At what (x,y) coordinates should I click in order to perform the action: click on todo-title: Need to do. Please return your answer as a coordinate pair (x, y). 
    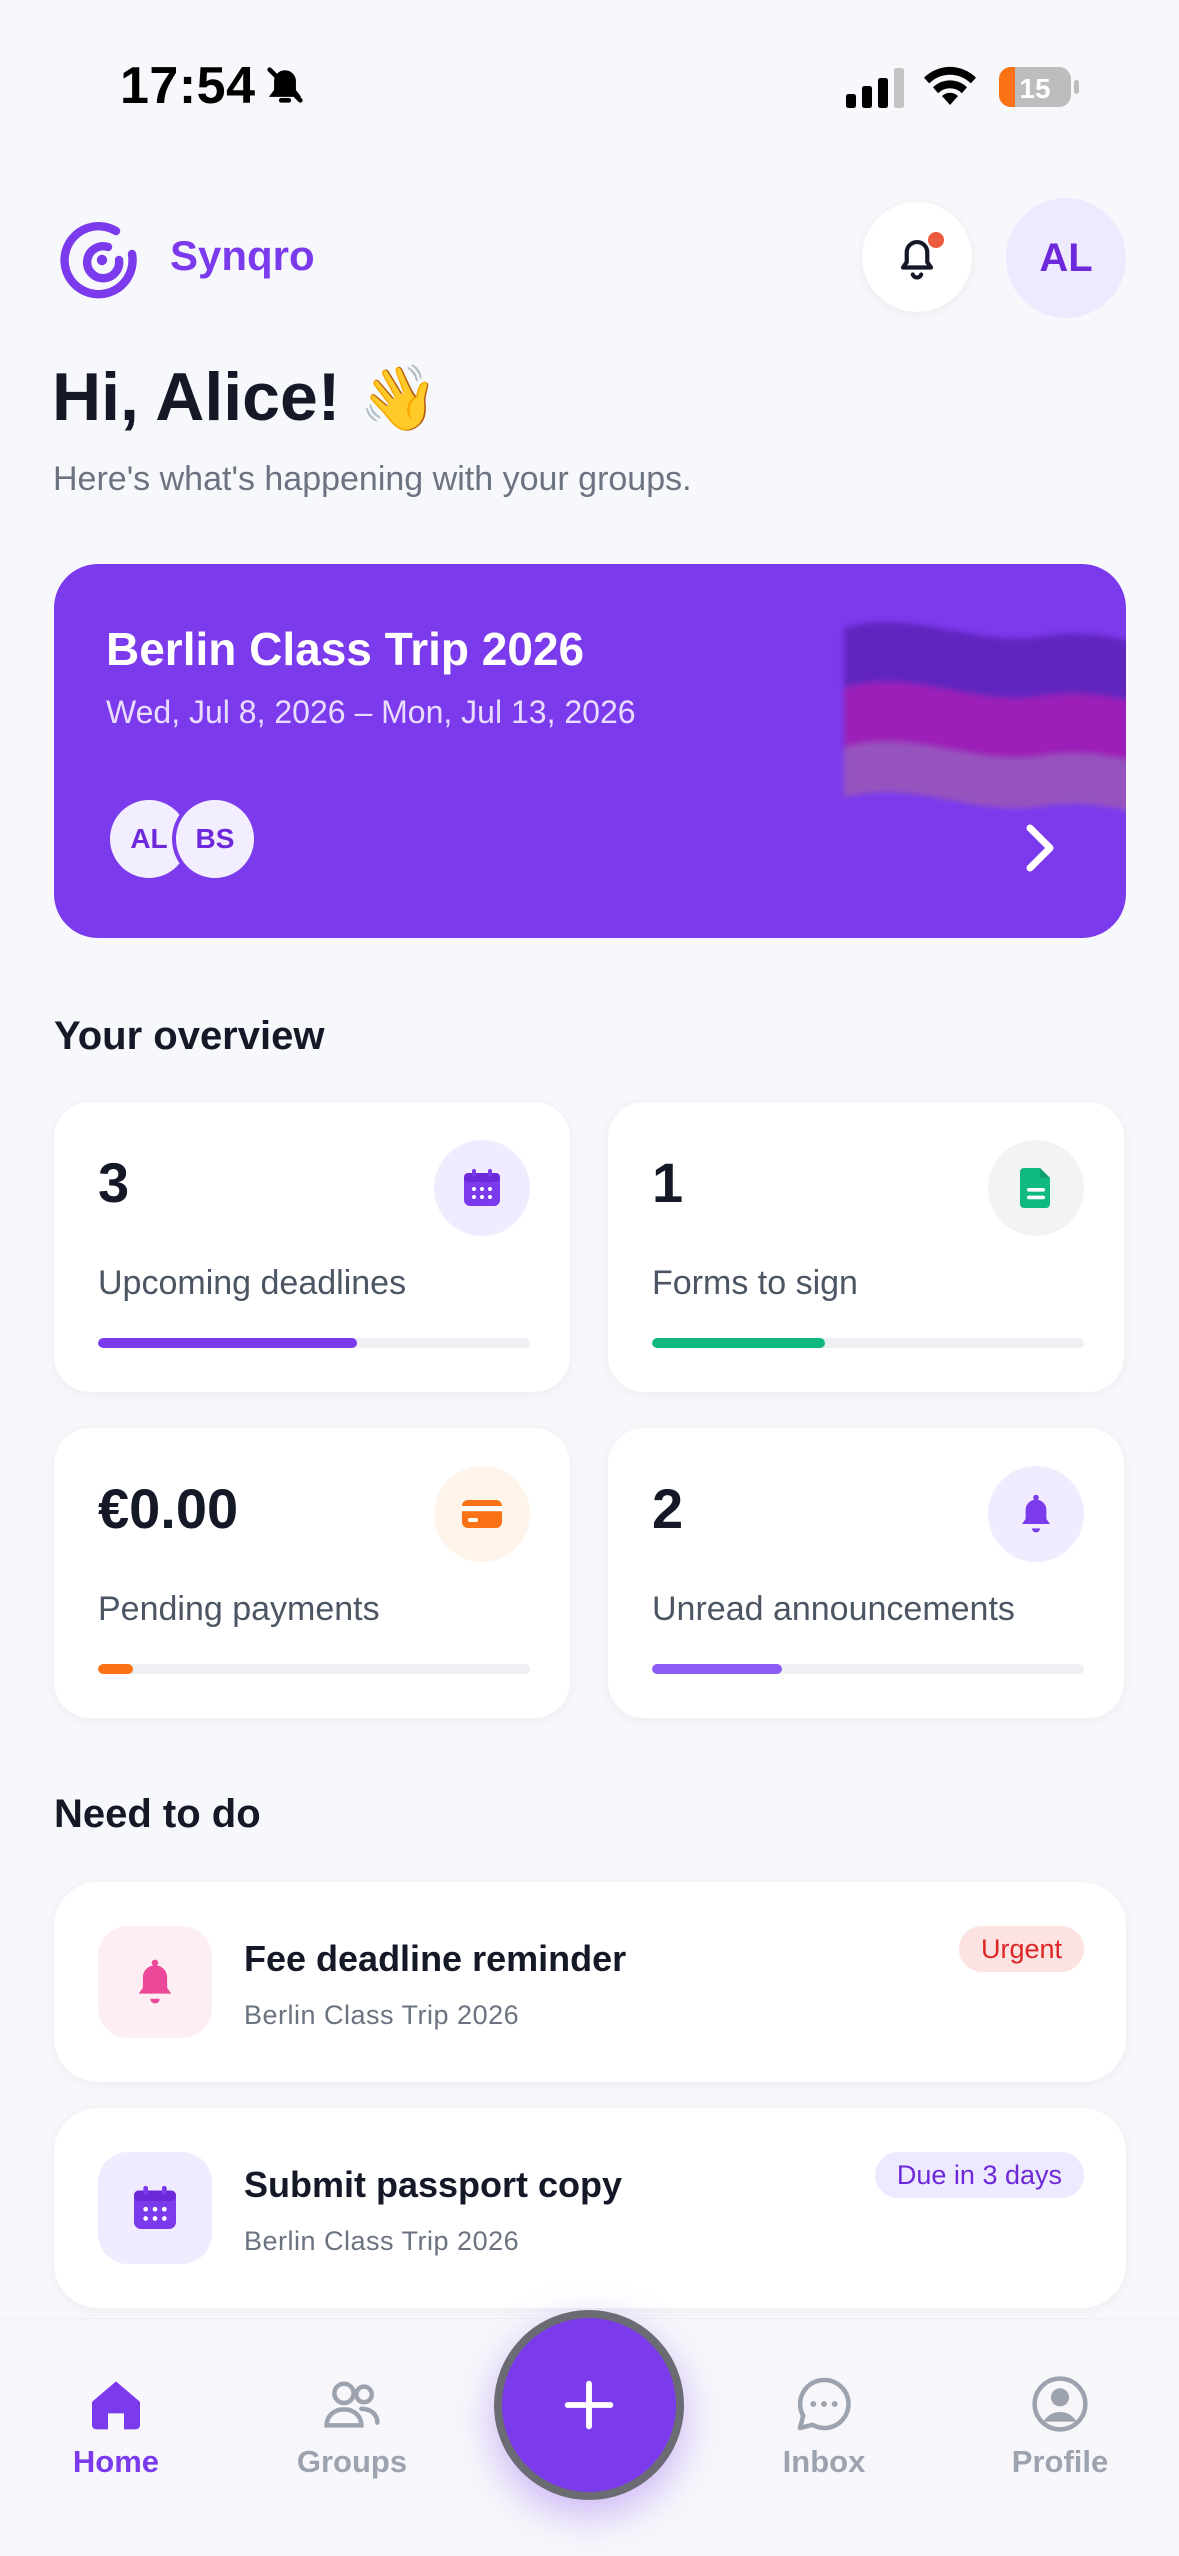
    Looking at the image, I should click on (157, 1814).